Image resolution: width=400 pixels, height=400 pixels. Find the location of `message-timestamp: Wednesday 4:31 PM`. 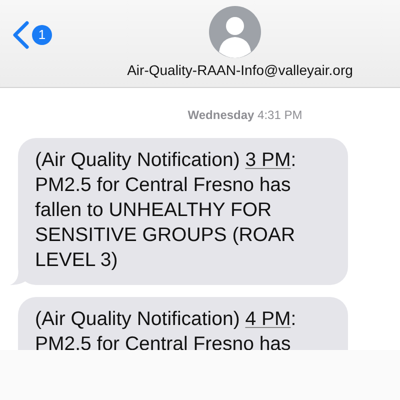

message-timestamp: Wednesday 4:31 PM is located at coordinates (245, 115).